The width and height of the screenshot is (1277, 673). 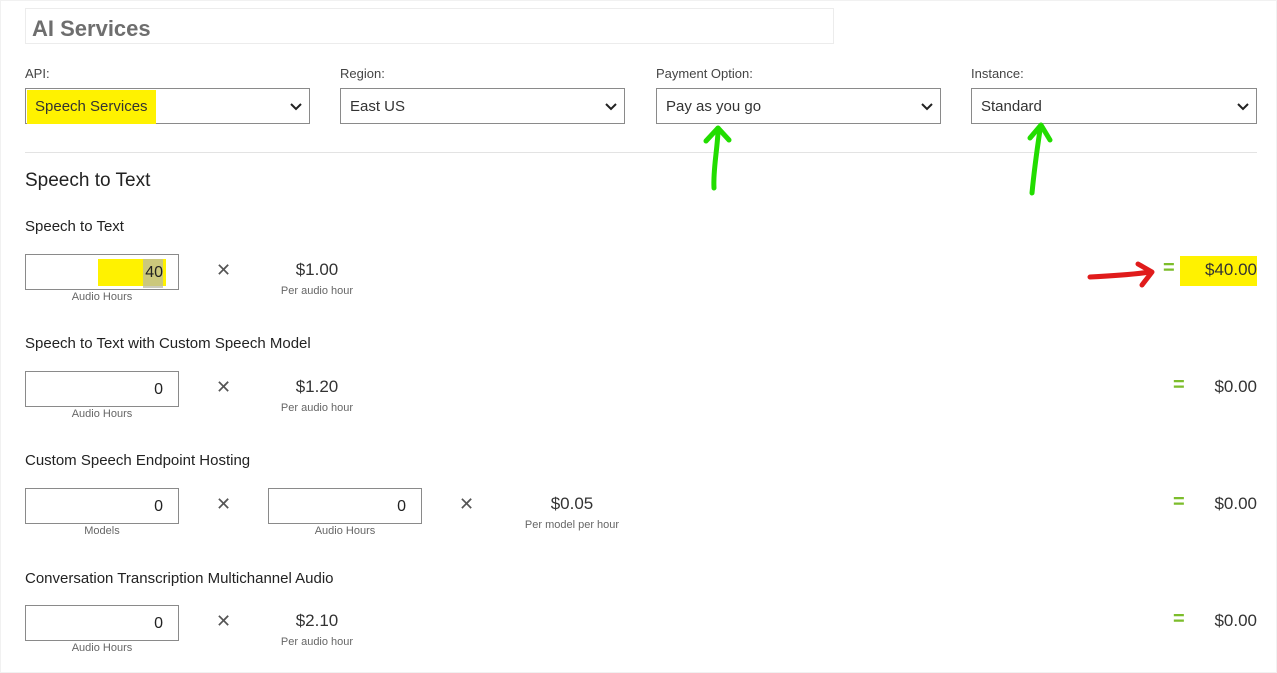 I want to click on red-arrow-right-icon, so click(x=1121, y=274).